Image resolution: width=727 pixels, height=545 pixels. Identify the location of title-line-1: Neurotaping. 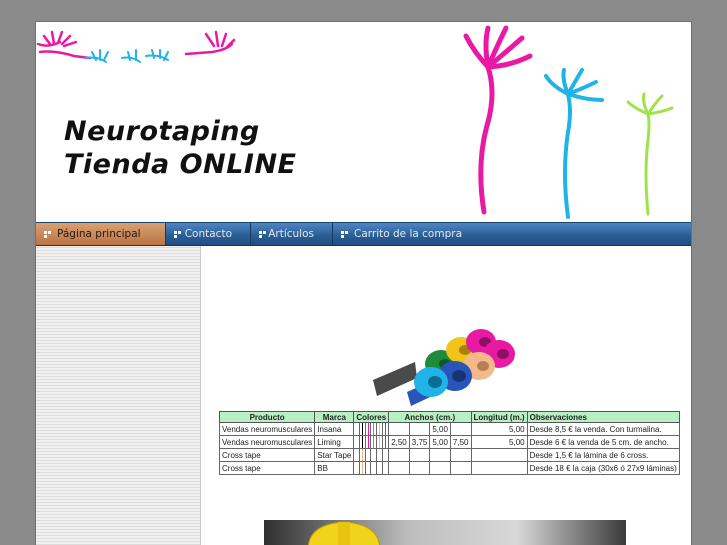
(162, 131).